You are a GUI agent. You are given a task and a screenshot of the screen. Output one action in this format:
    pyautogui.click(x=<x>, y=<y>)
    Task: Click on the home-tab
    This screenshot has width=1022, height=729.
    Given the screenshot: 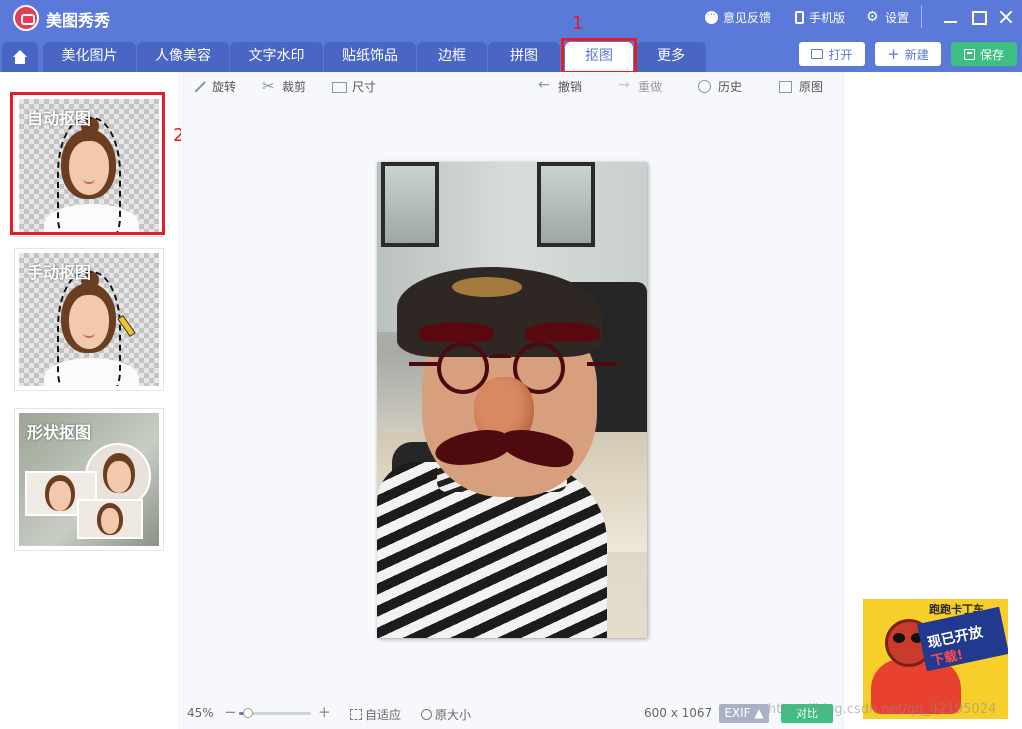 What is the action you would take?
    pyautogui.click(x=20, y=57)
    